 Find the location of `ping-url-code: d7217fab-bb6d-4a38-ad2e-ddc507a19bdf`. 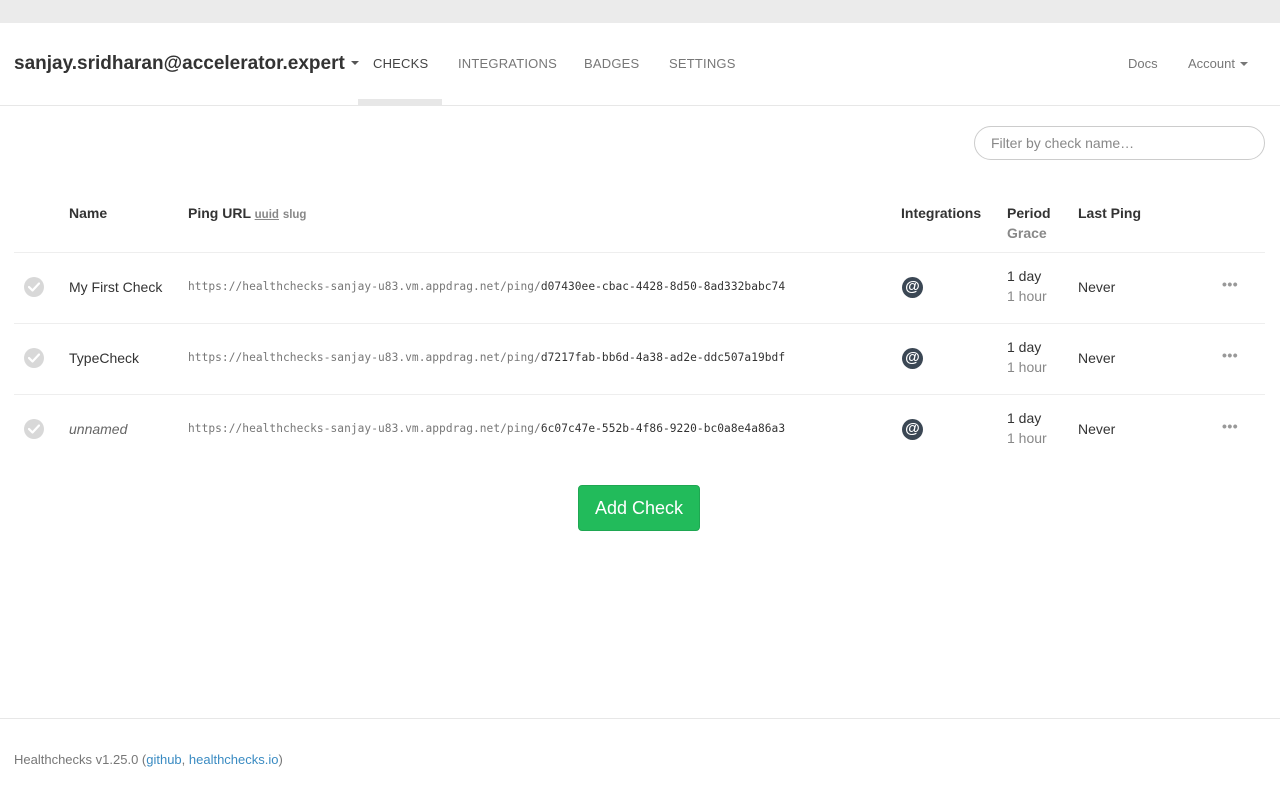

ping-url-code: d7217fab-bb6d-4a38-ad2e-ddc507a19bdf is located at coordinates (663, 357).